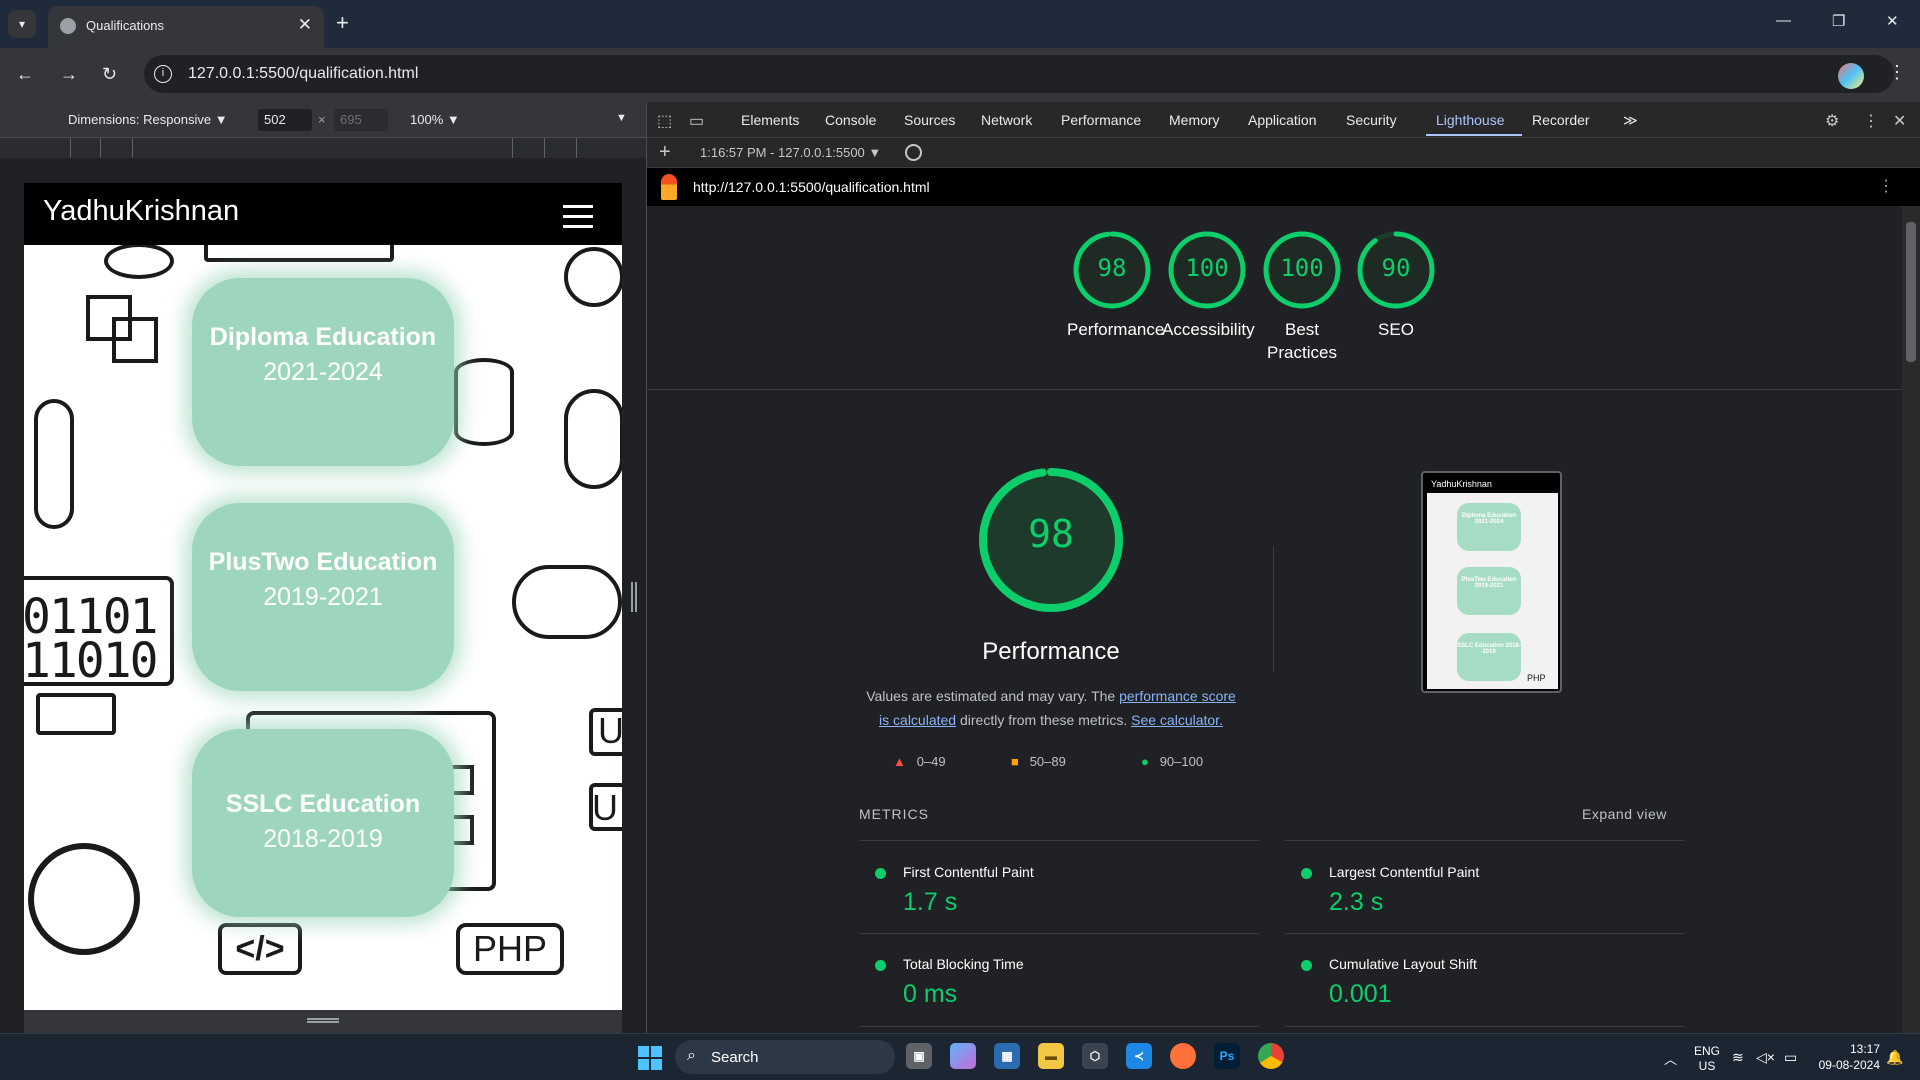  Describe the element at coordinates (1112, 268) in the screenshot. I see `score-value: 98` at that location.